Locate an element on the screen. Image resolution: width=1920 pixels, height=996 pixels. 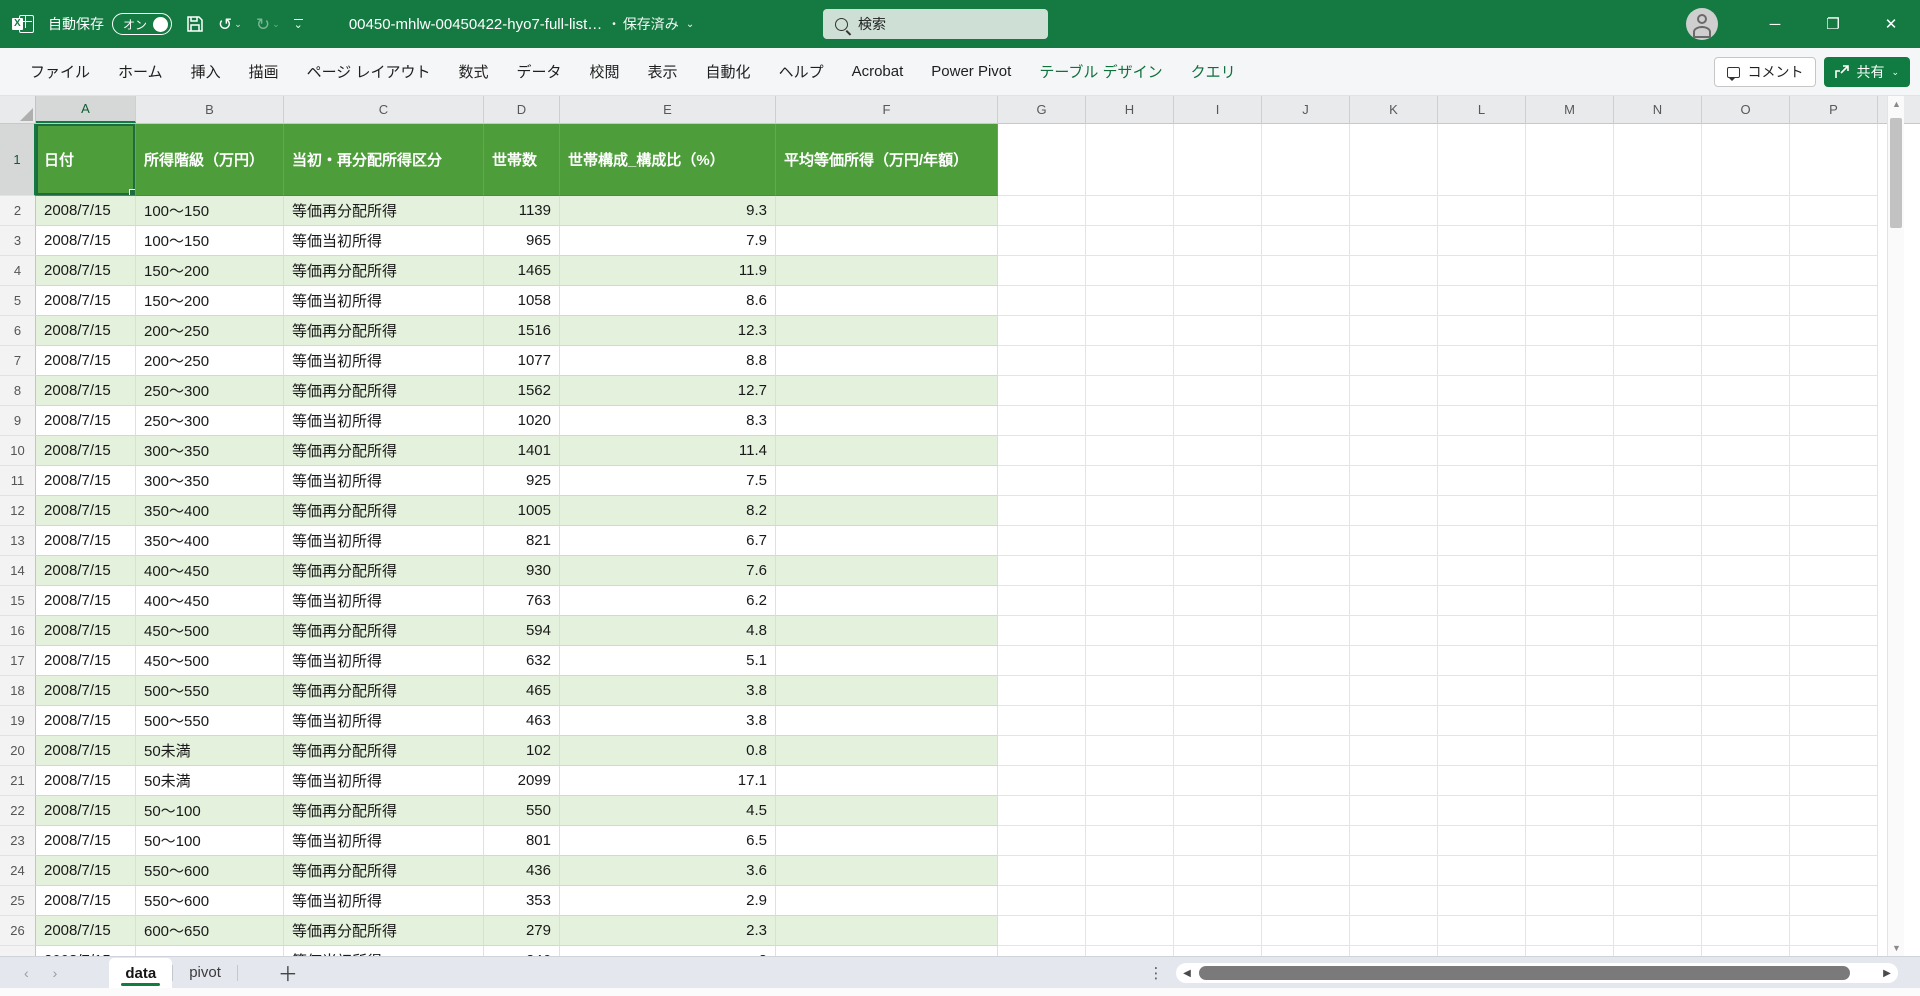
empty-cell-M17 is located at coordinates (1570, 661).